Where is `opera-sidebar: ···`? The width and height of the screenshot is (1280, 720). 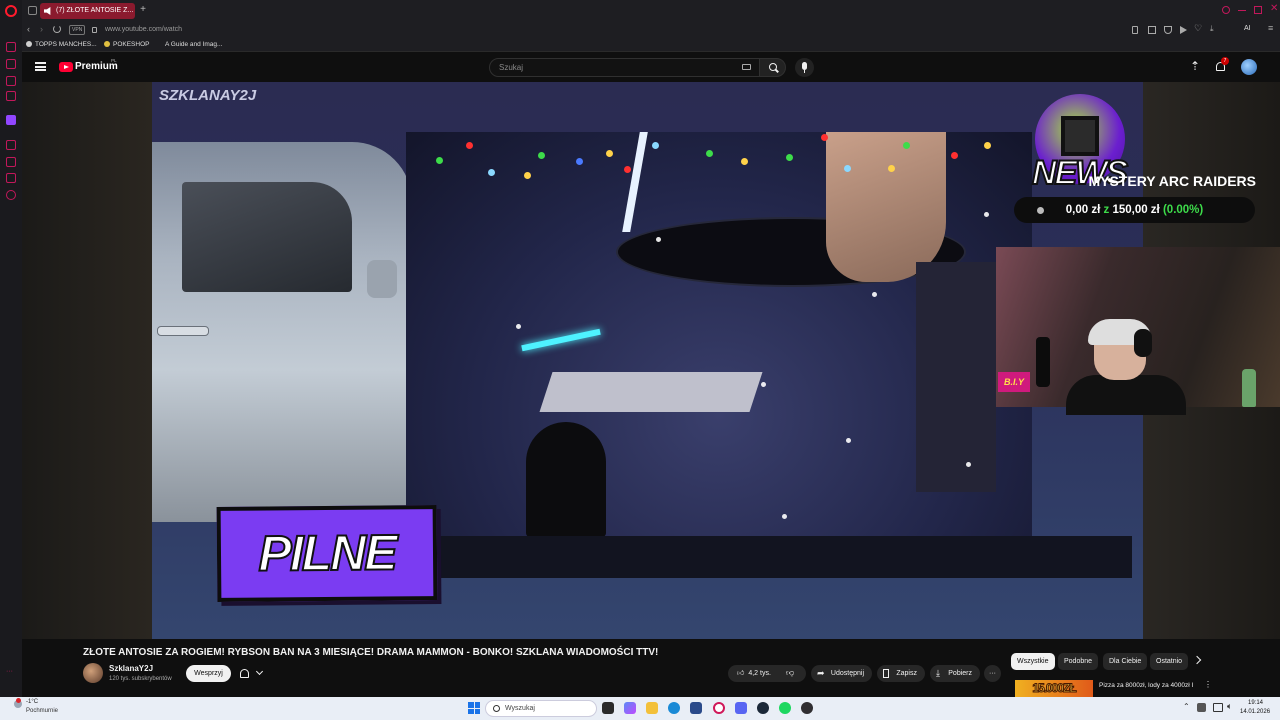
opera-sidebar: ··· is located at coordinates (11, 350).